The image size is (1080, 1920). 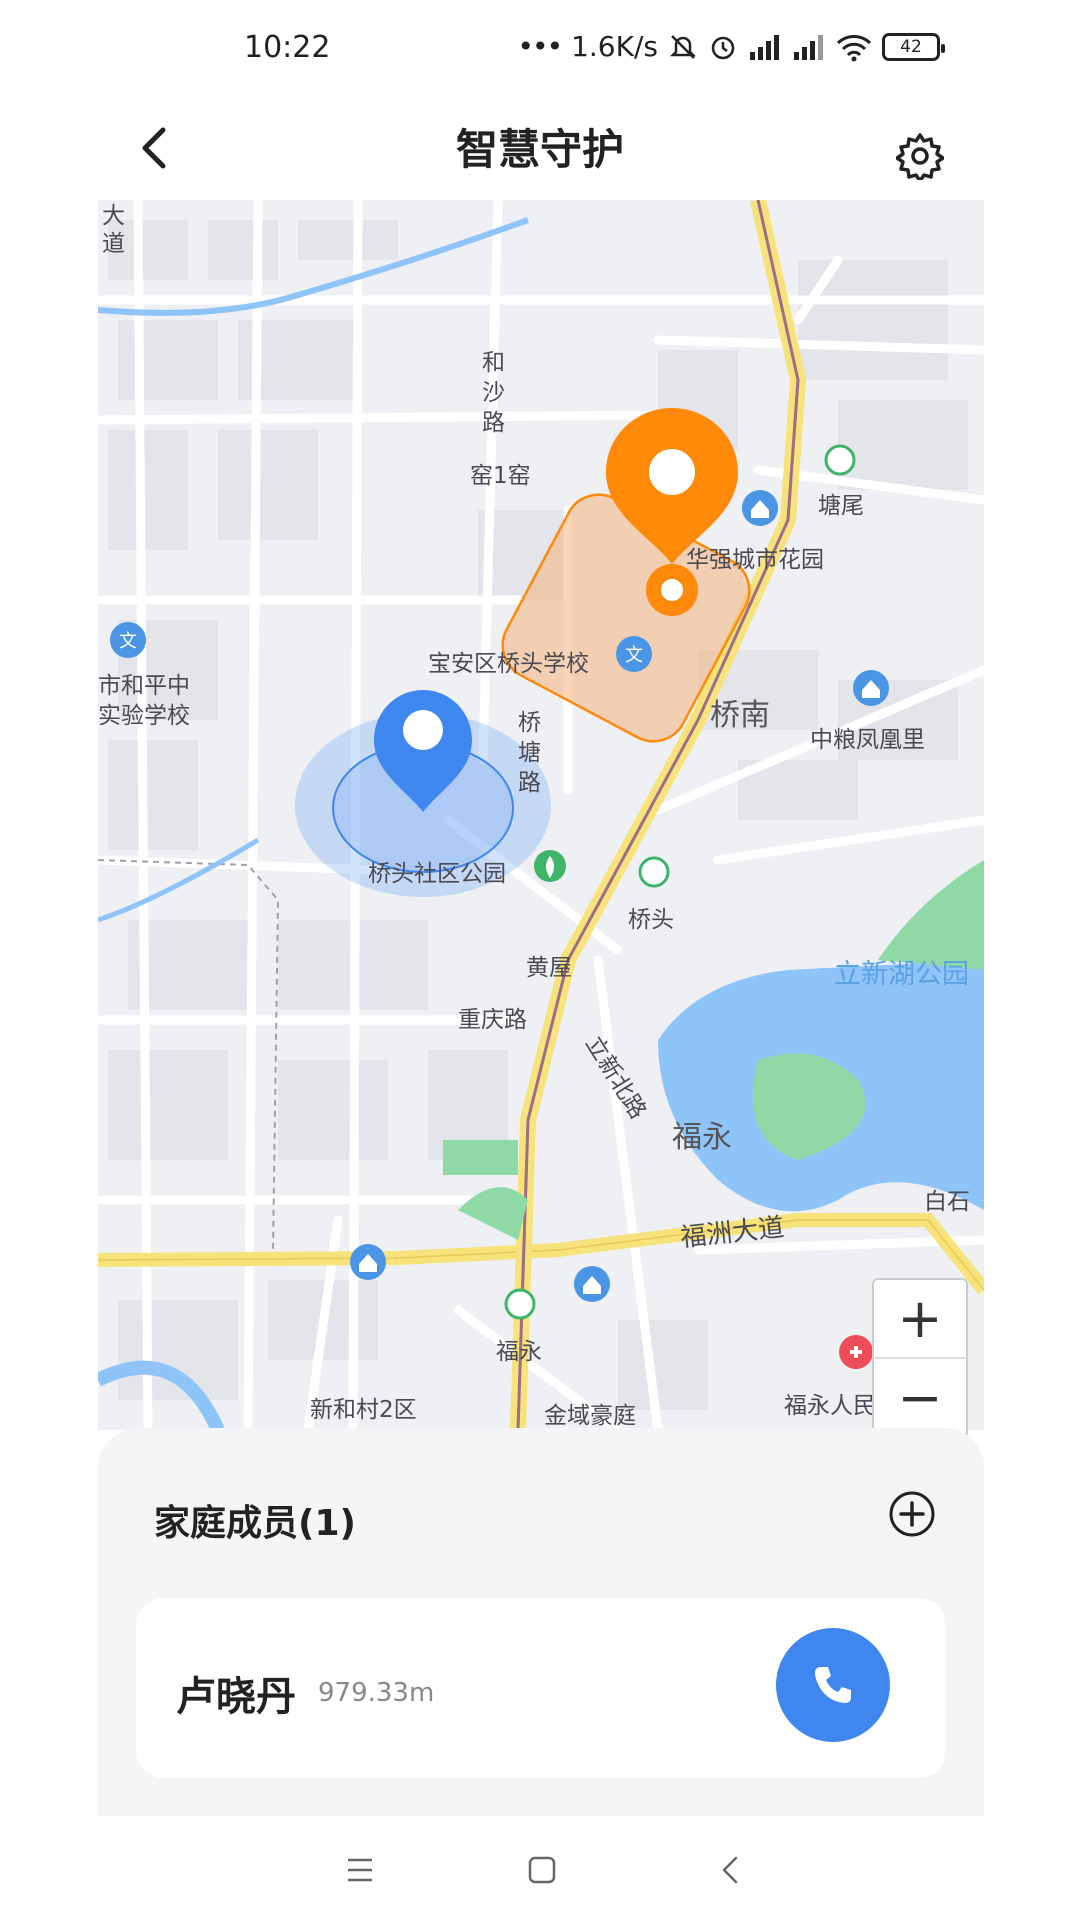 I want to click on status-time: 10:22, so click(x=287, y=47).